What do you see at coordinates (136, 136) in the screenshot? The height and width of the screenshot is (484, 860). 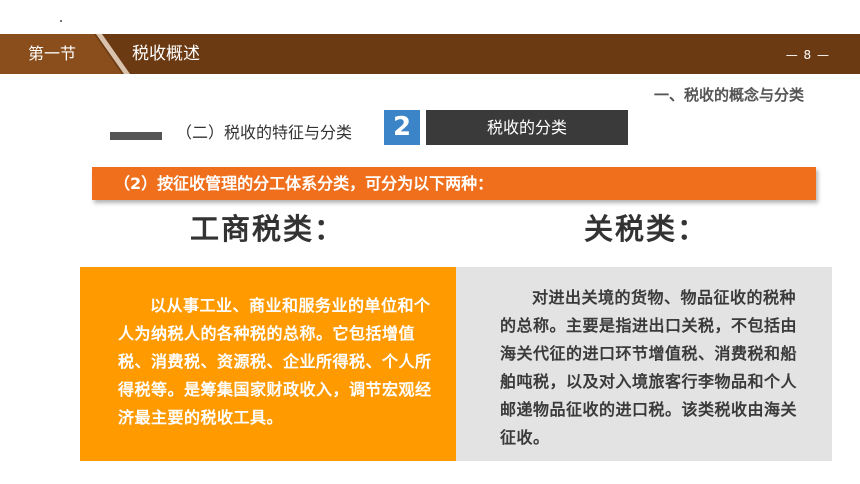 I see `subheading-accent-bar` at bounding box center [136, 136].